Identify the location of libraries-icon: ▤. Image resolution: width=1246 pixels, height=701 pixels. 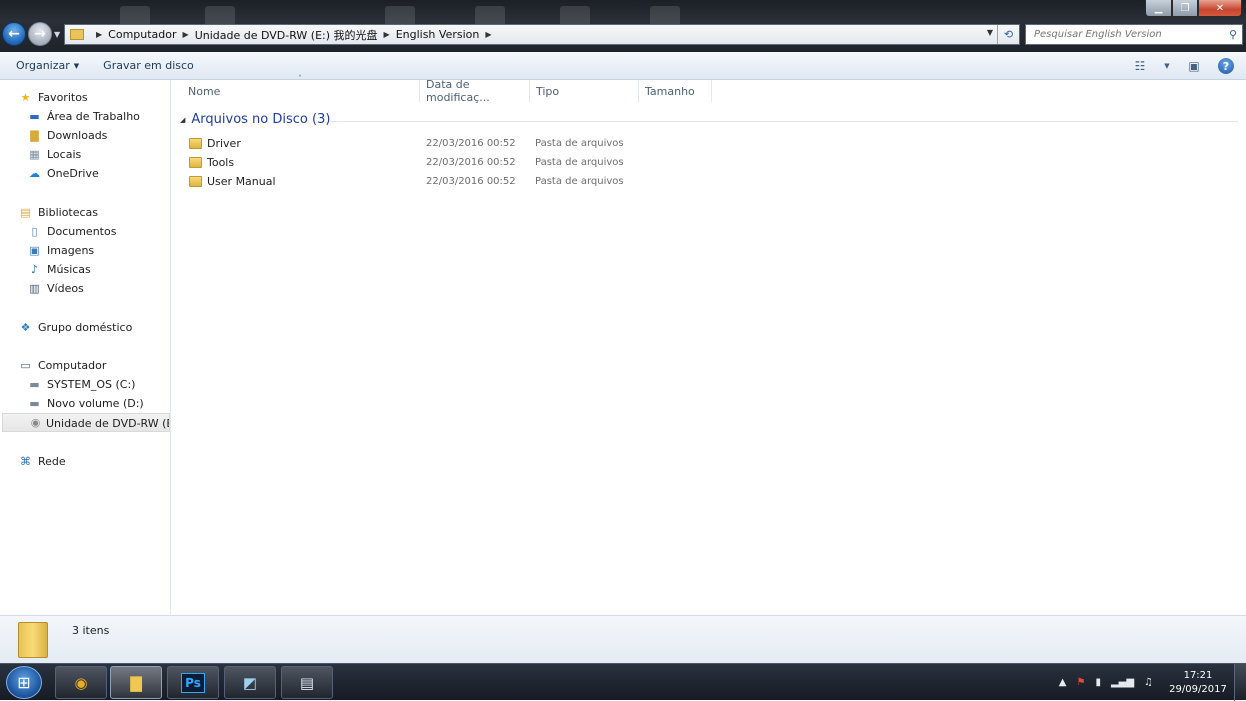
(25, 212).